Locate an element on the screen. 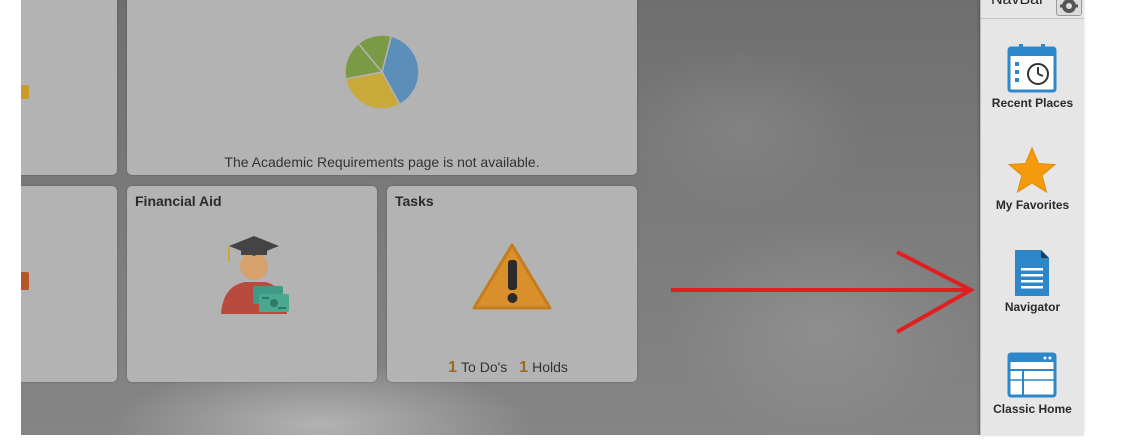 This screenshot has width=1125, height=444. nav-item-navigator: Navigator is located at coordinates (1032, 295).